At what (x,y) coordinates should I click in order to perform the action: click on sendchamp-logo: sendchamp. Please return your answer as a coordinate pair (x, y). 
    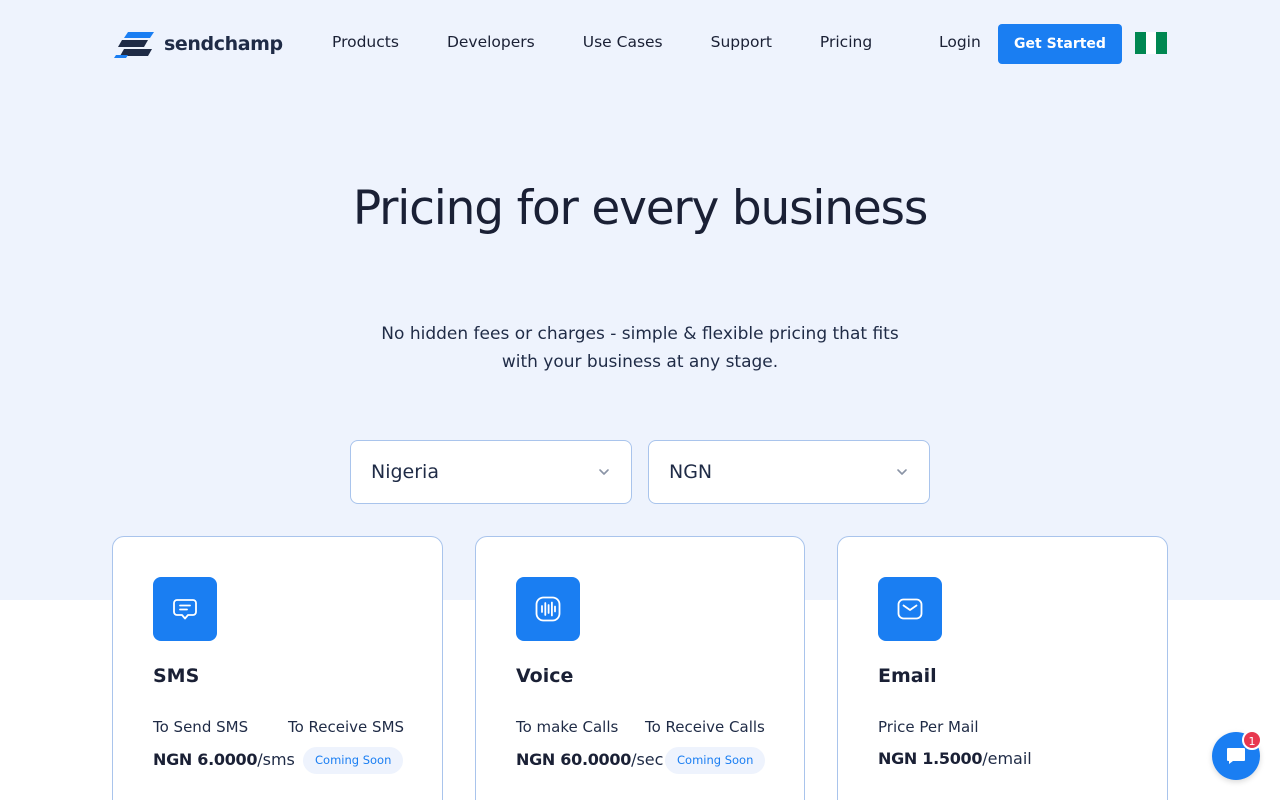
    Looking at the image, I should click on (198, 44).